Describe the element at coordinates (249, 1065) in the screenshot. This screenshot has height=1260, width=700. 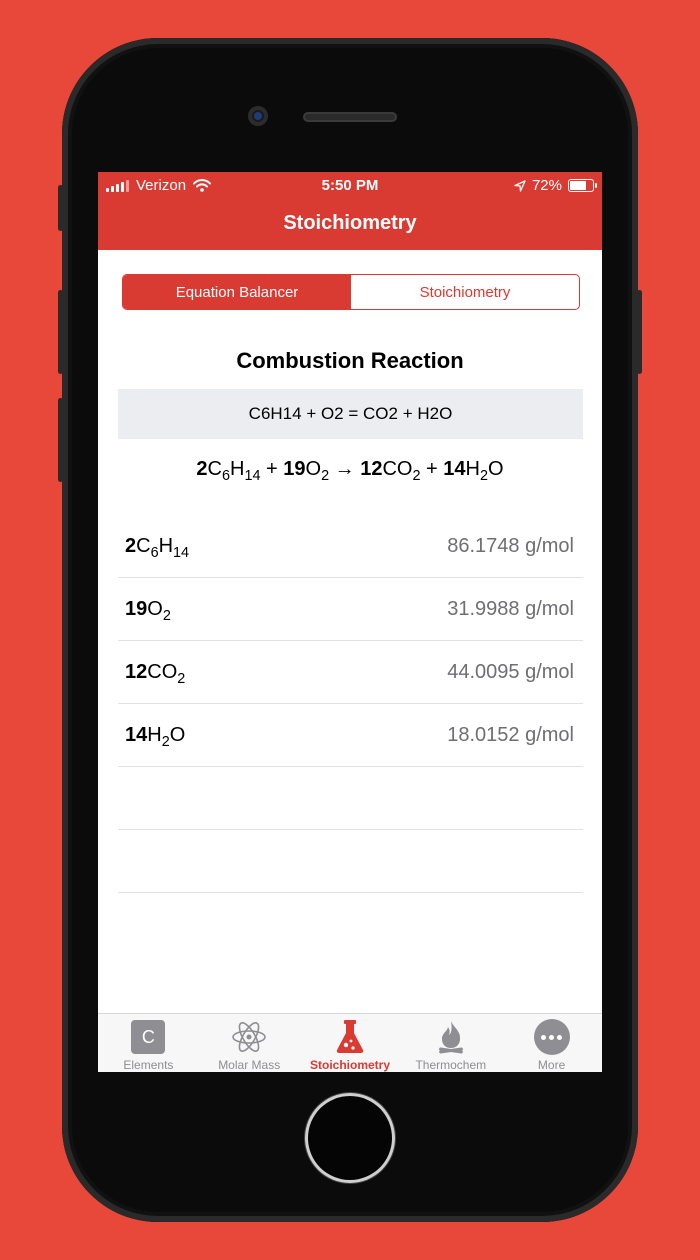
I see `tab-label: Molar Mass` at that location.